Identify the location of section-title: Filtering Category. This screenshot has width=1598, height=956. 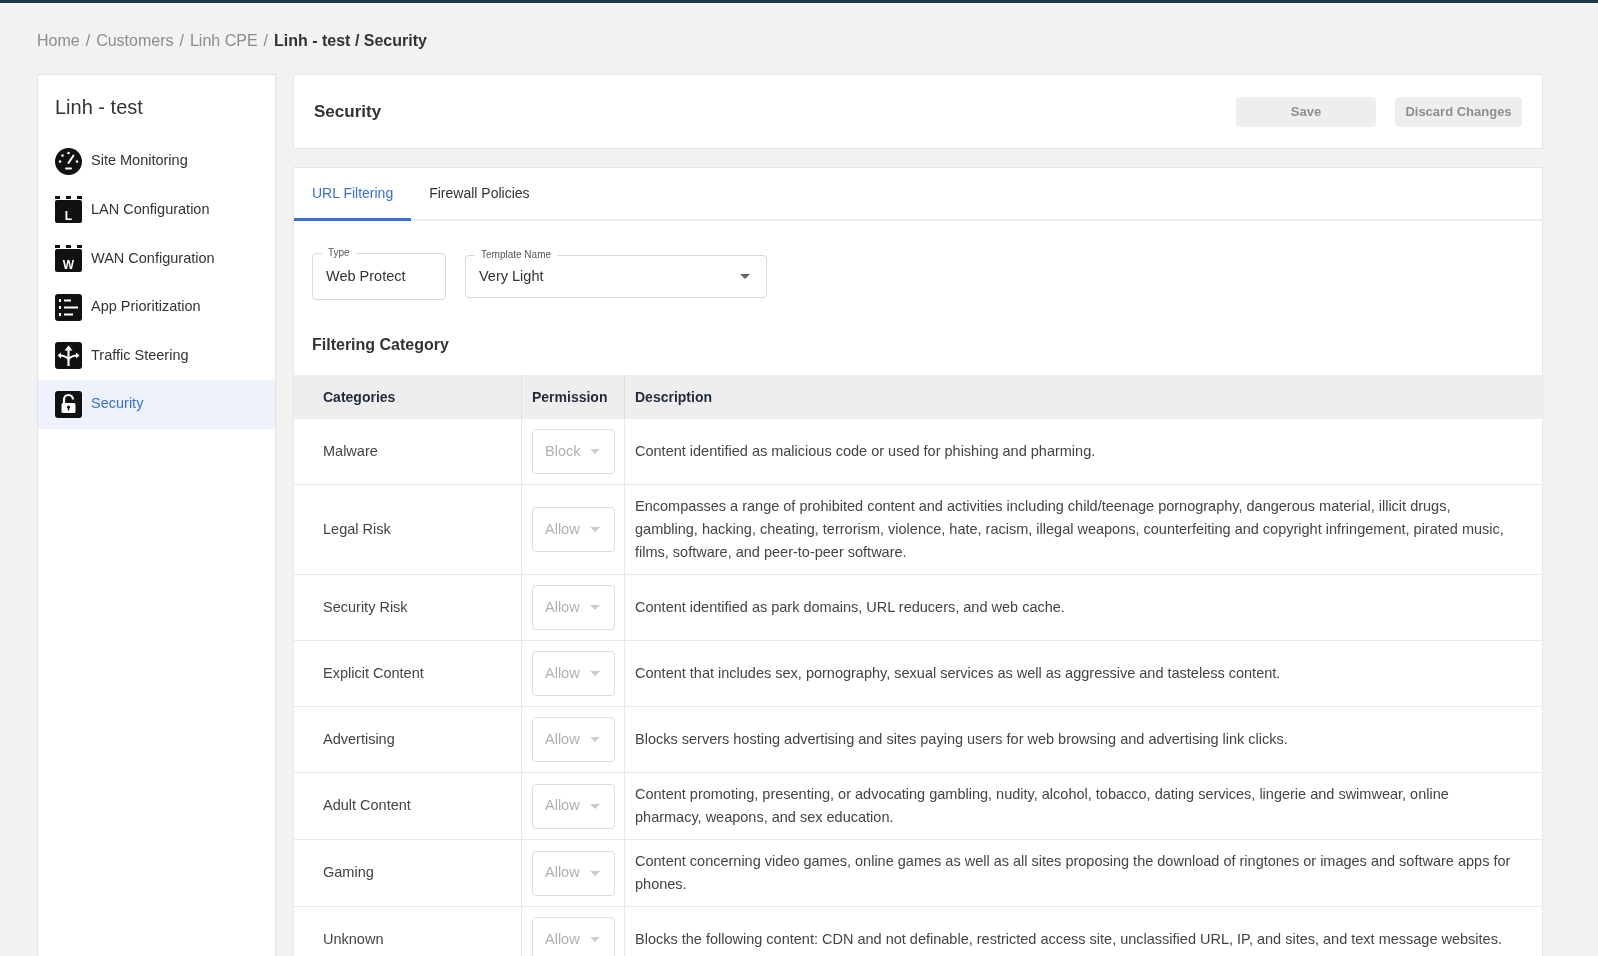
(380, 345).